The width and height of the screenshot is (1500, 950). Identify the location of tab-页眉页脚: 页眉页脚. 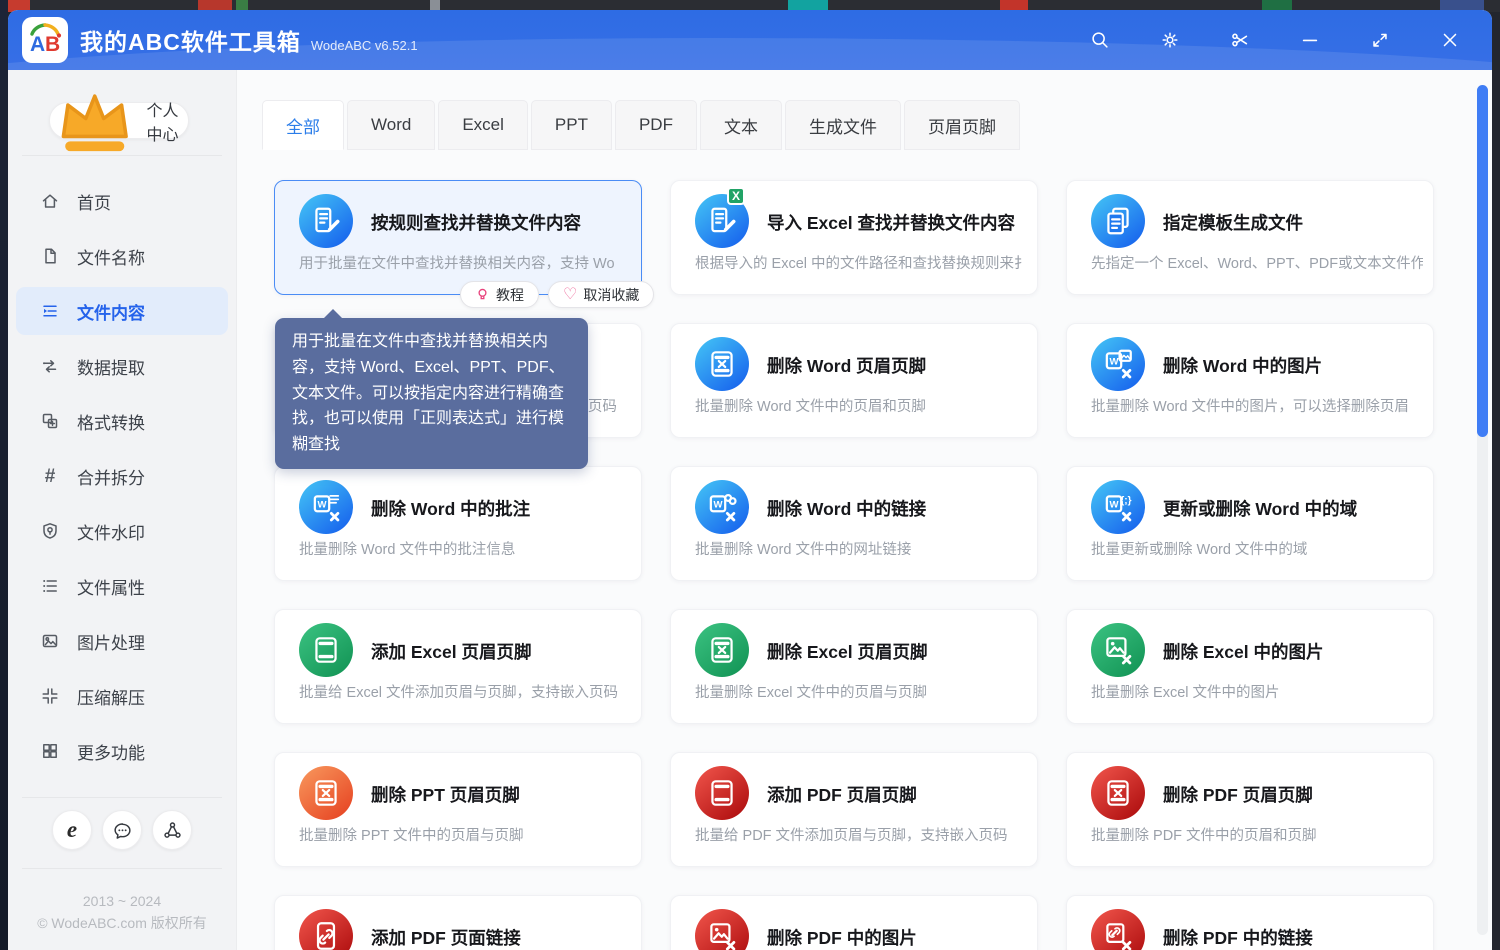
(961, 125).